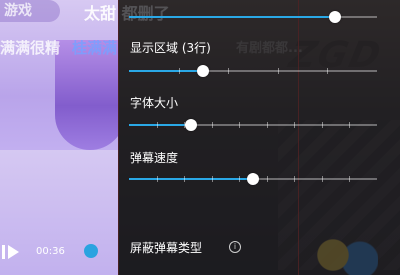 The height and width of the screenshot is (275, 400). What do you see at coordinates (50, 251) in the screenshot?
I see `current-time: 00:36` at bounding box center [50, 251].